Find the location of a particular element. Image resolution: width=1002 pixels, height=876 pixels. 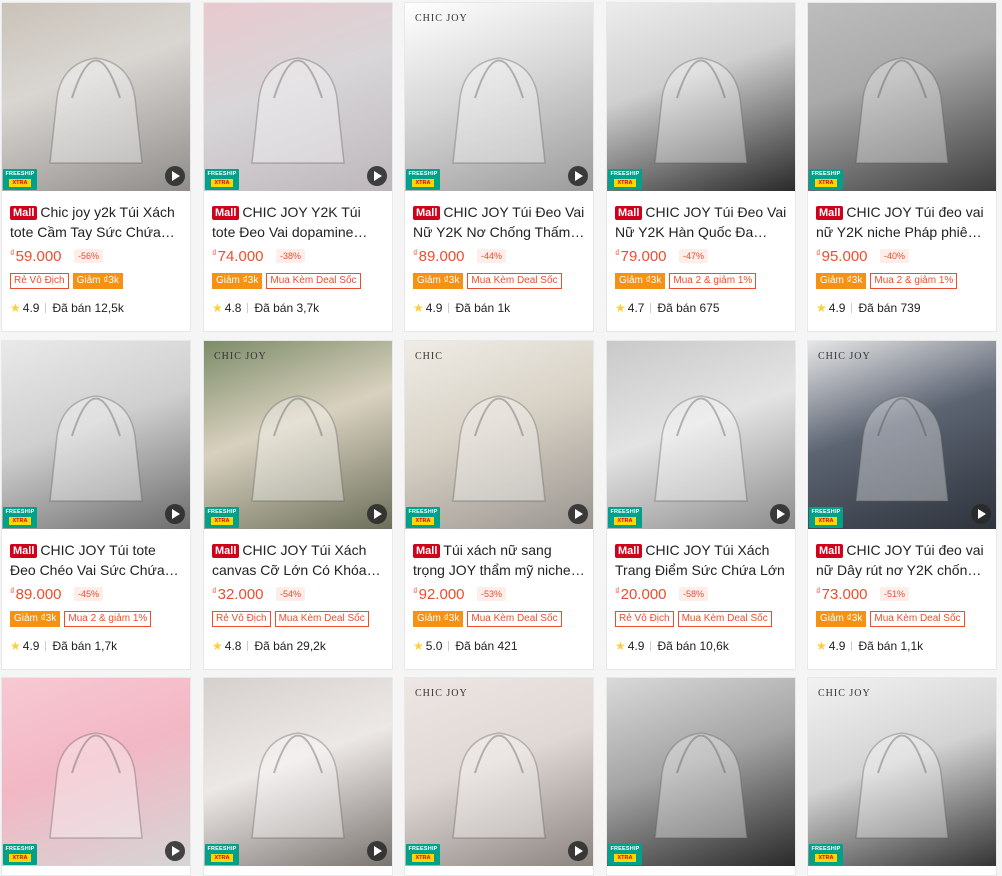

sold-count: Đã bán 421 is located at coordinates (486, 646).